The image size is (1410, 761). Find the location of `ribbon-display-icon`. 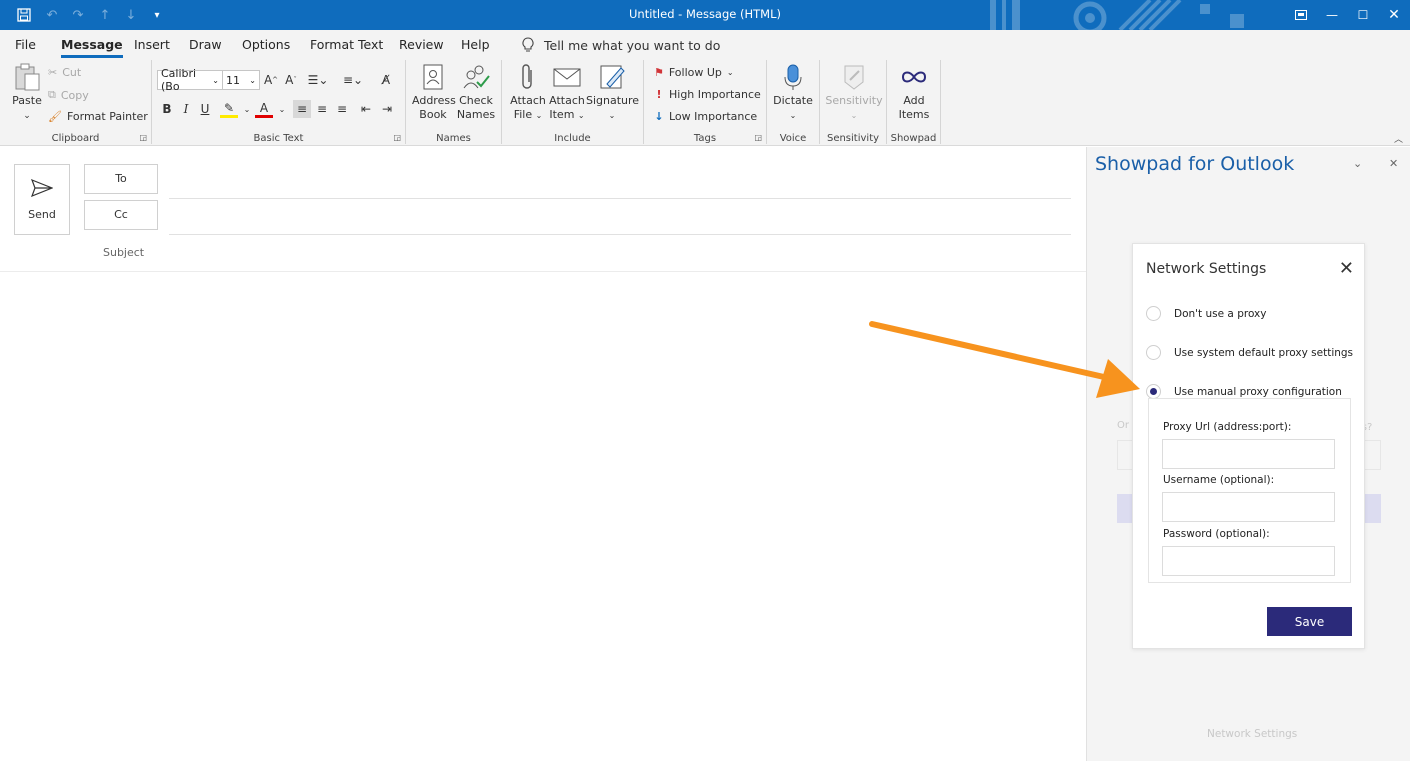

ribbon-display-icon is located at coordinates (1301, 15).